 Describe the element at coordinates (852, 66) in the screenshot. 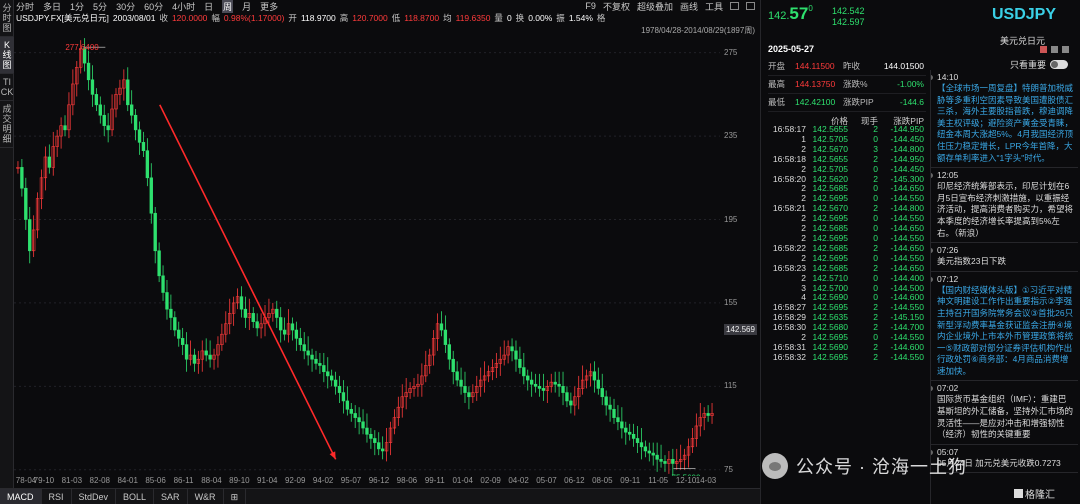

I see `quote-label: 昨收` at that location.